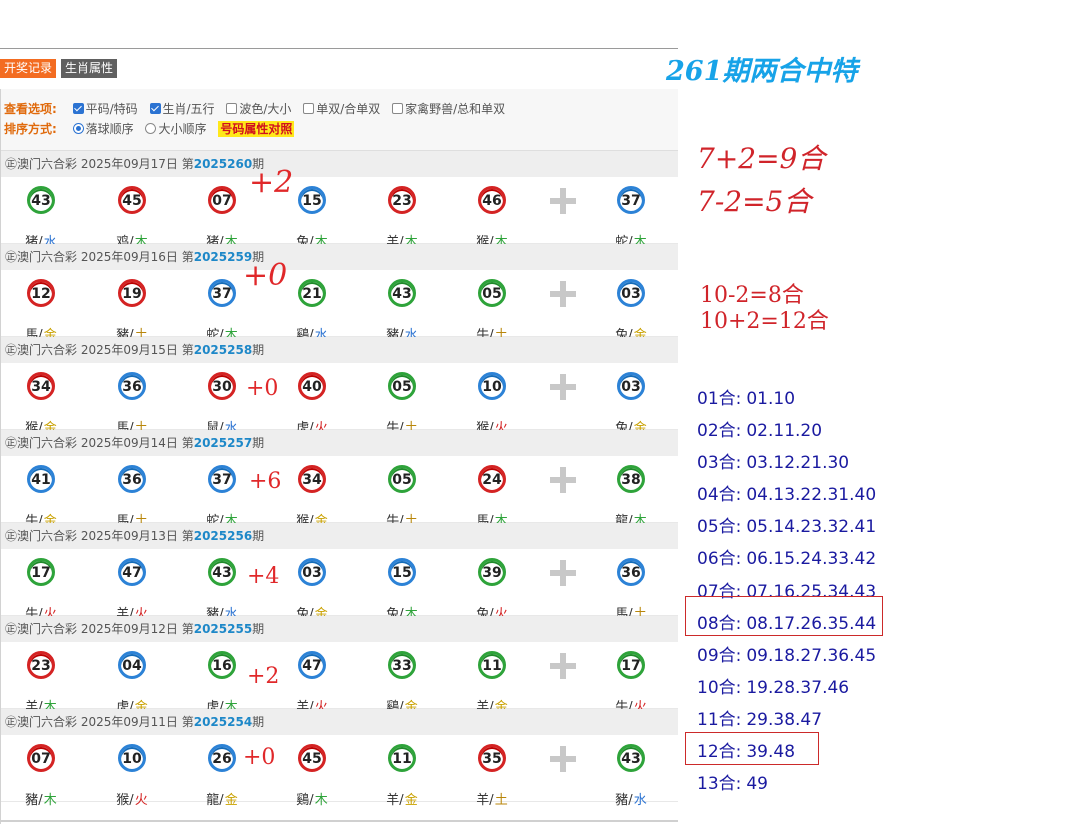  What do you see at coordinates (188, 109) in the screenshot?
I see `option-label: 生肖/五行` at bounding box center [188, 109].